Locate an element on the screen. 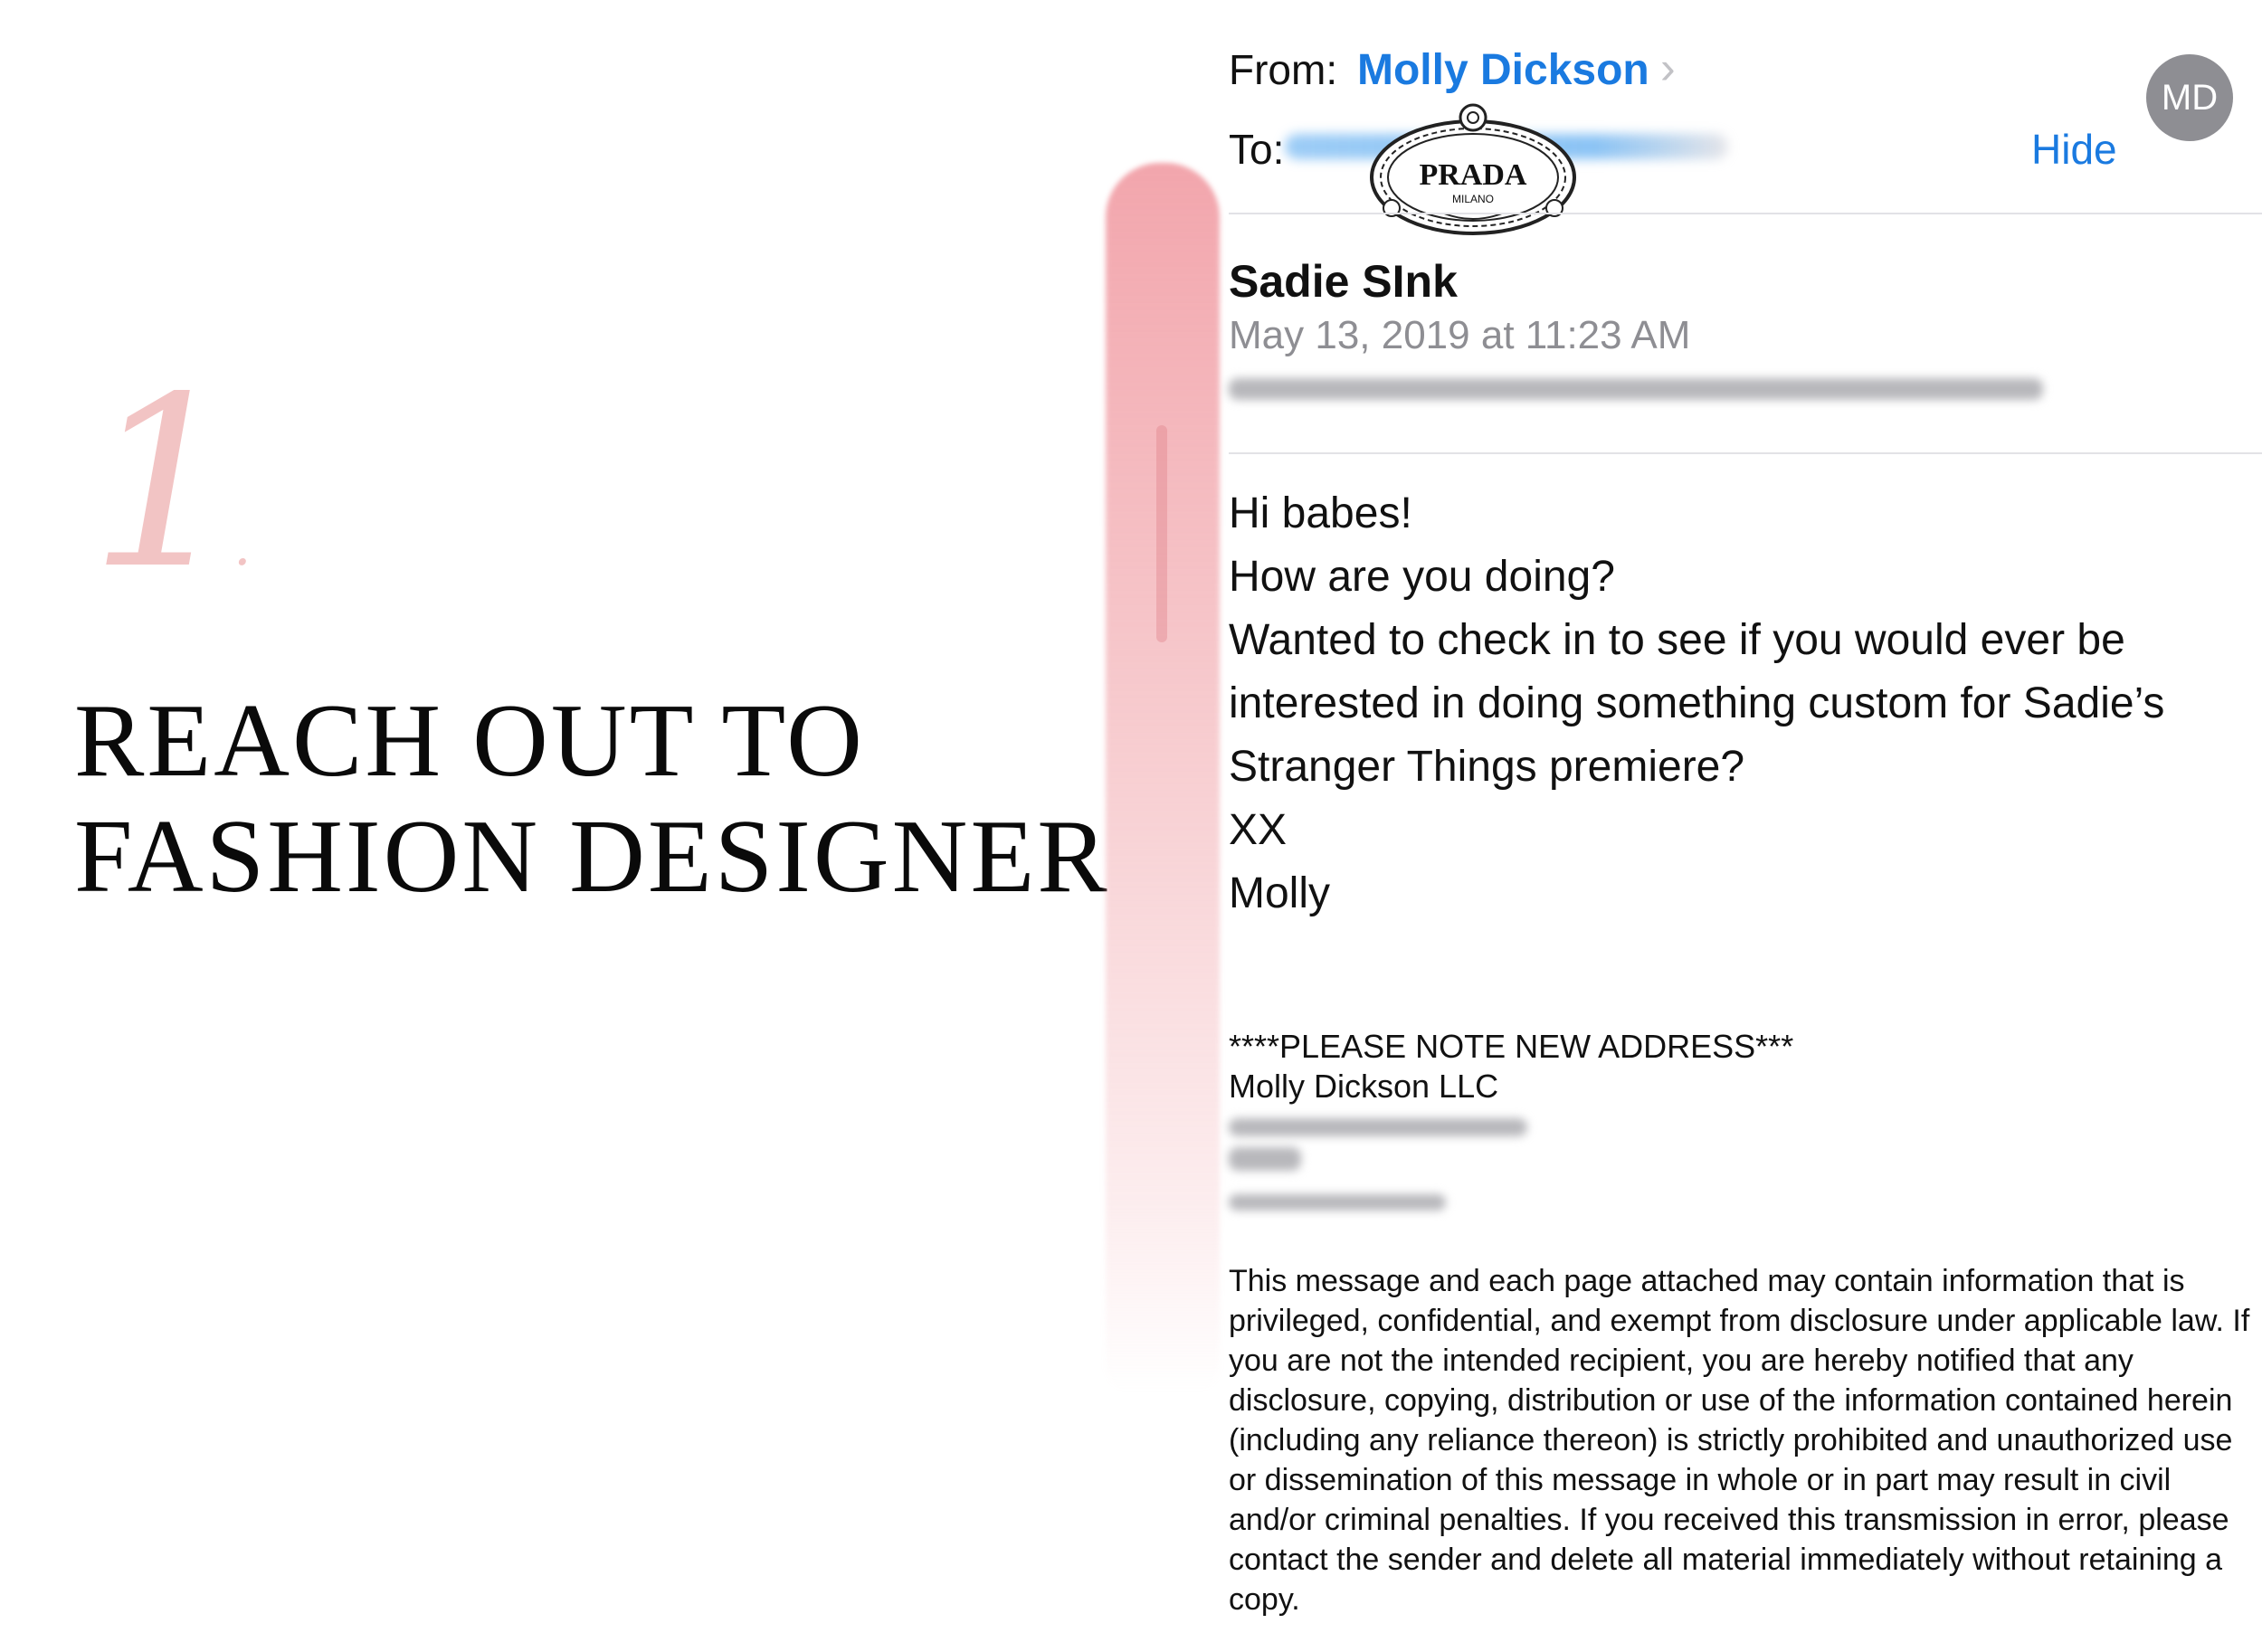  header-divider is located at coordinates (1746, 213).